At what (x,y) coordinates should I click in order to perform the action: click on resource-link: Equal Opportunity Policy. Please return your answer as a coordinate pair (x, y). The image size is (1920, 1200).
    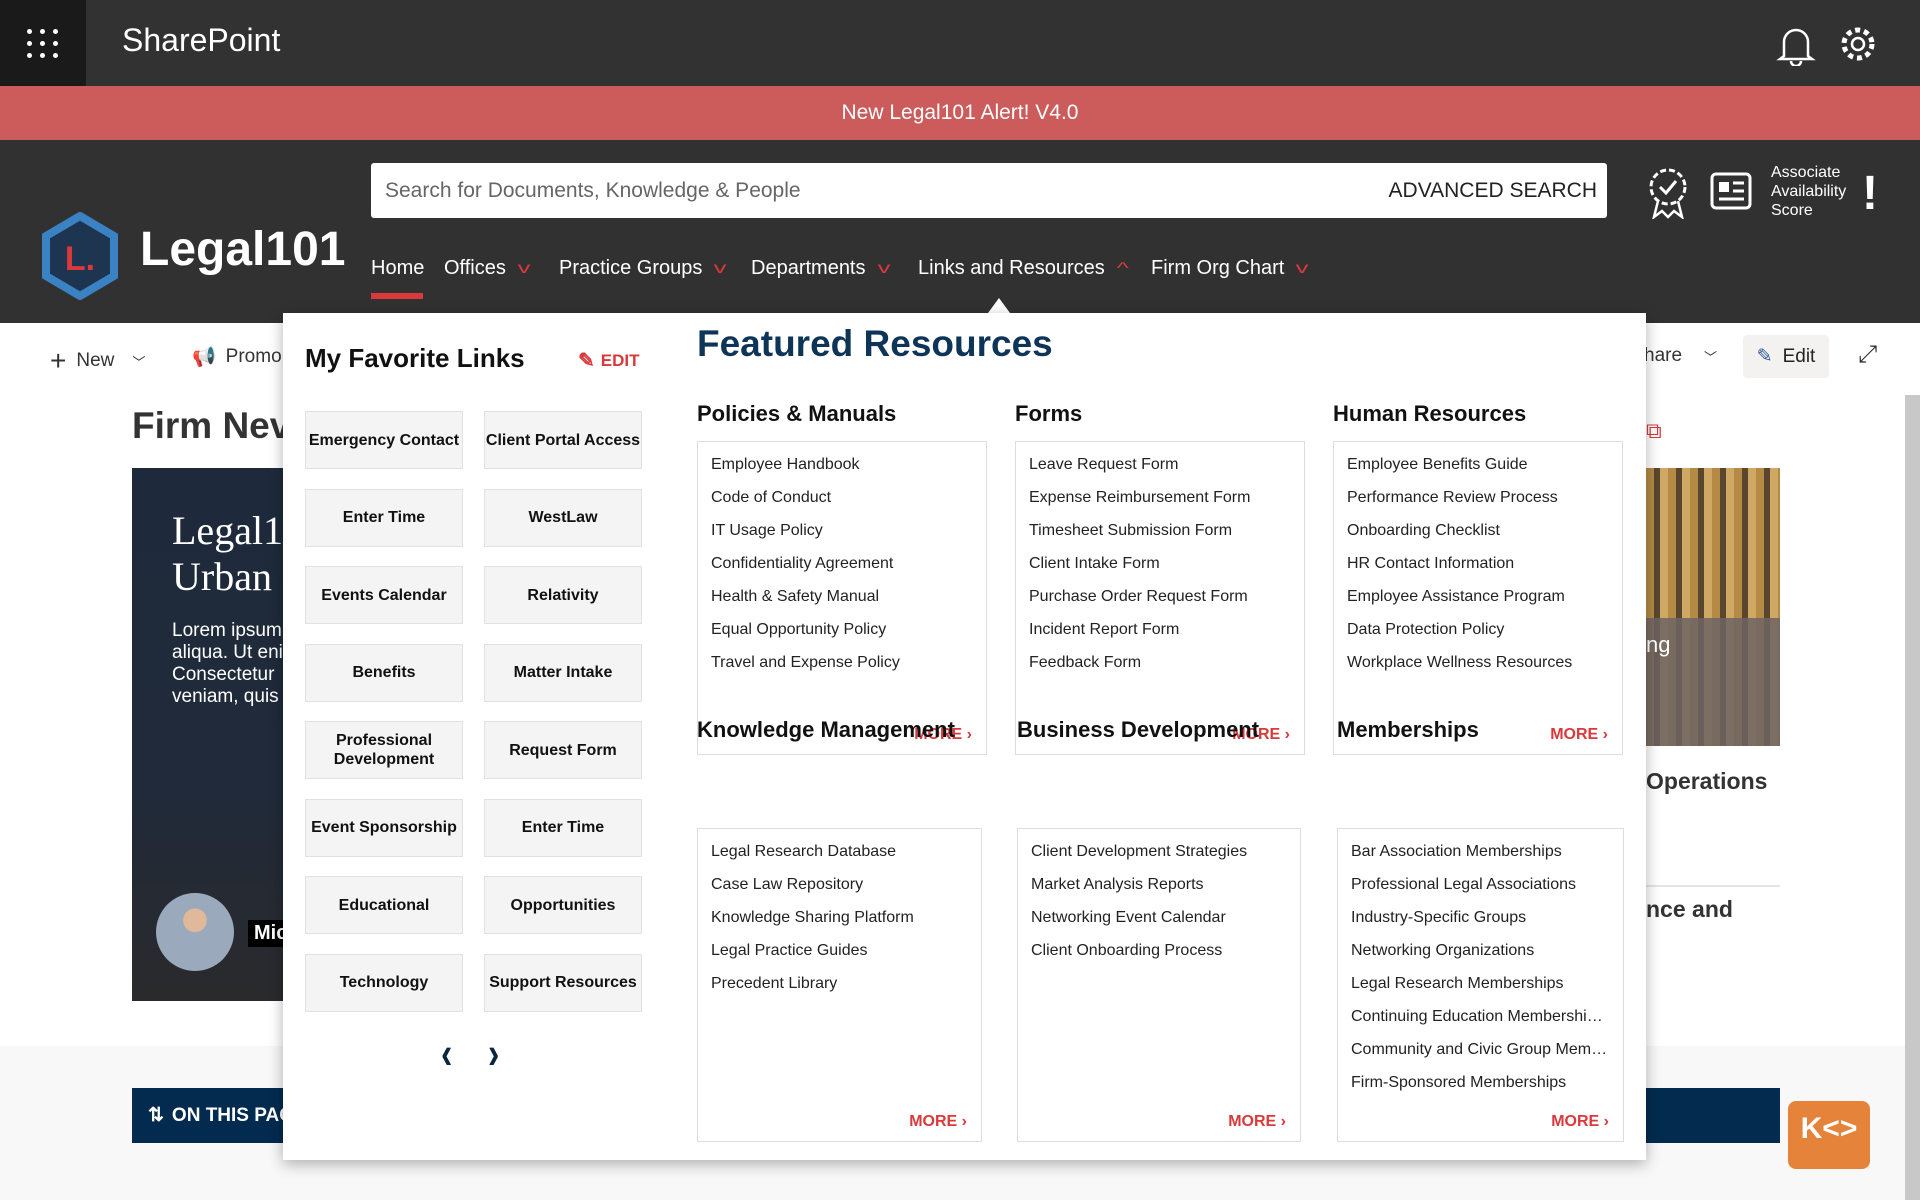
    Looking at the image, I should click on (848, 635).